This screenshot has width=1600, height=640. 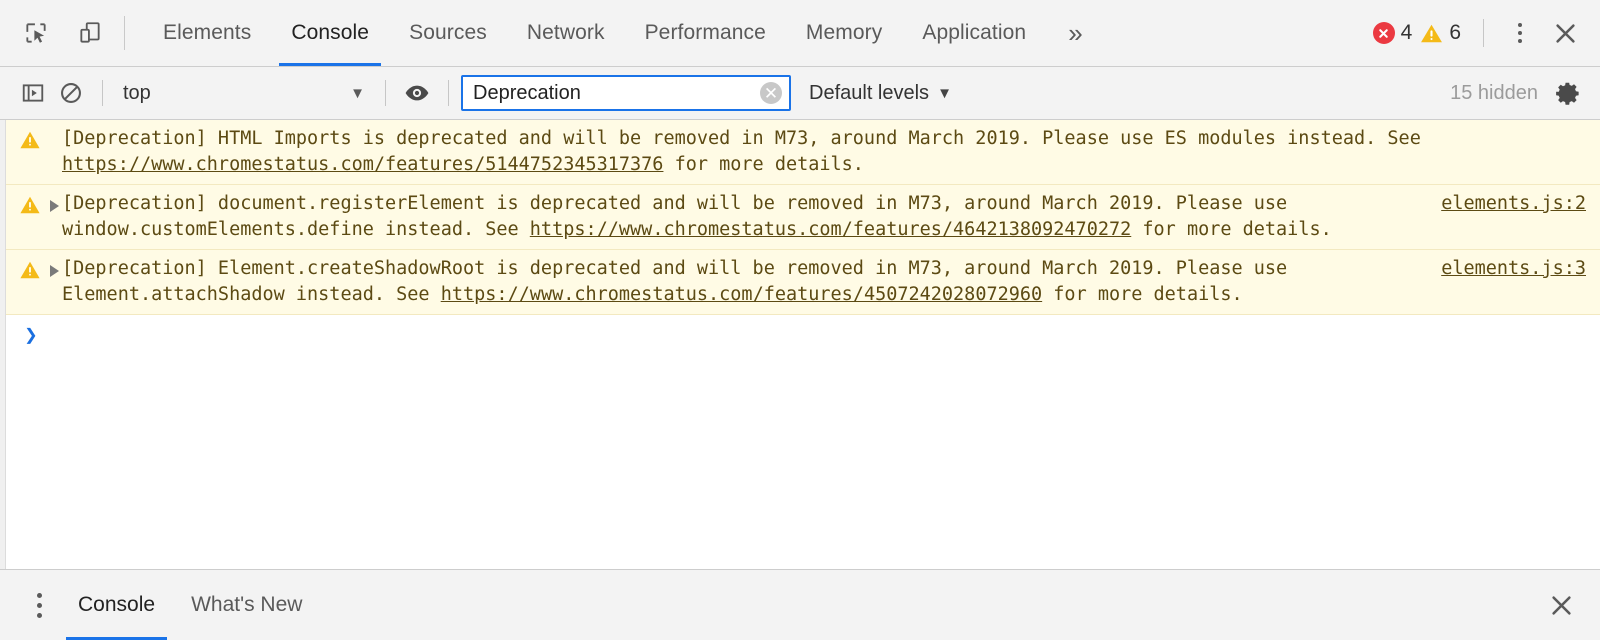 I want to click on tabbar-left-icons, so click(x=55, y=33).